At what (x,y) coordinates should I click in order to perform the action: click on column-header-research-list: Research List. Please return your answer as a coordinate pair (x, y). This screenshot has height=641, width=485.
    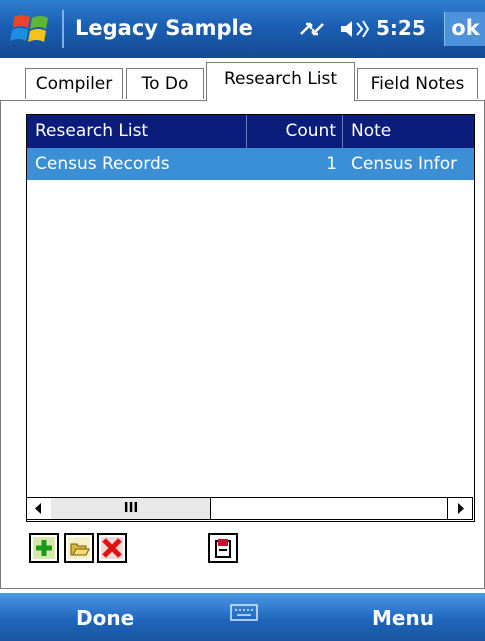
    Looking at the image, I should click on (137, 131).